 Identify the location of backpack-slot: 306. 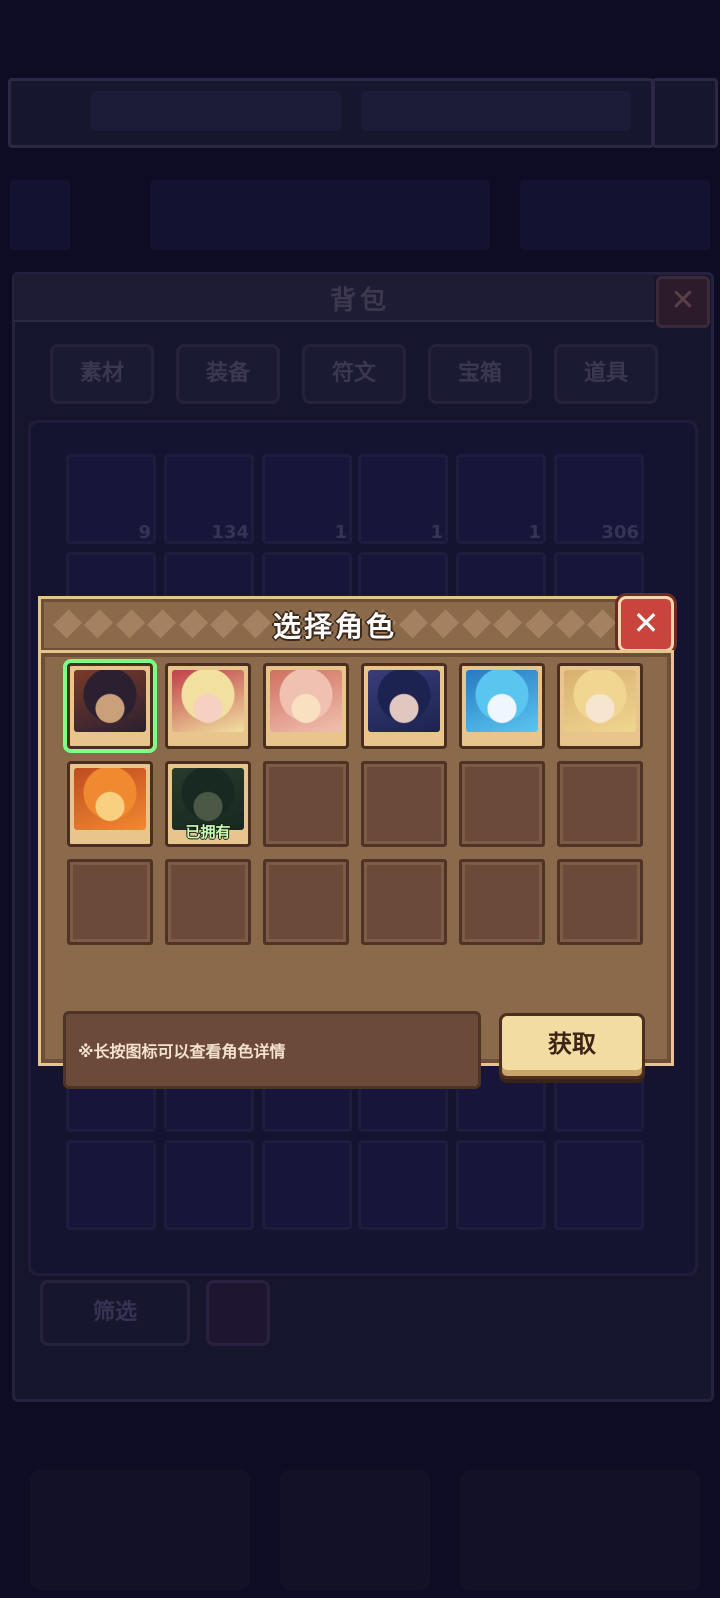
(599, 499).